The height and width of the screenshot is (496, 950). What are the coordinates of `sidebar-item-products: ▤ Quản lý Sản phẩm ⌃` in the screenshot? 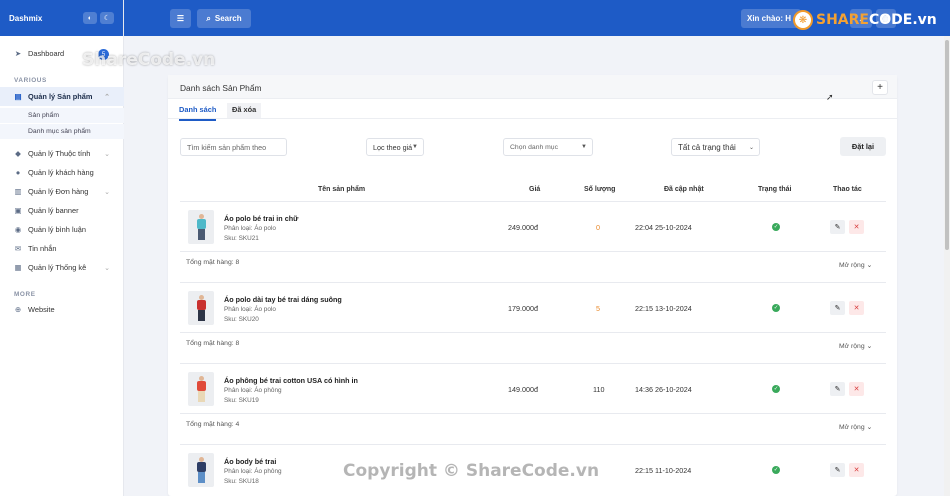 It's located at (62, 96).